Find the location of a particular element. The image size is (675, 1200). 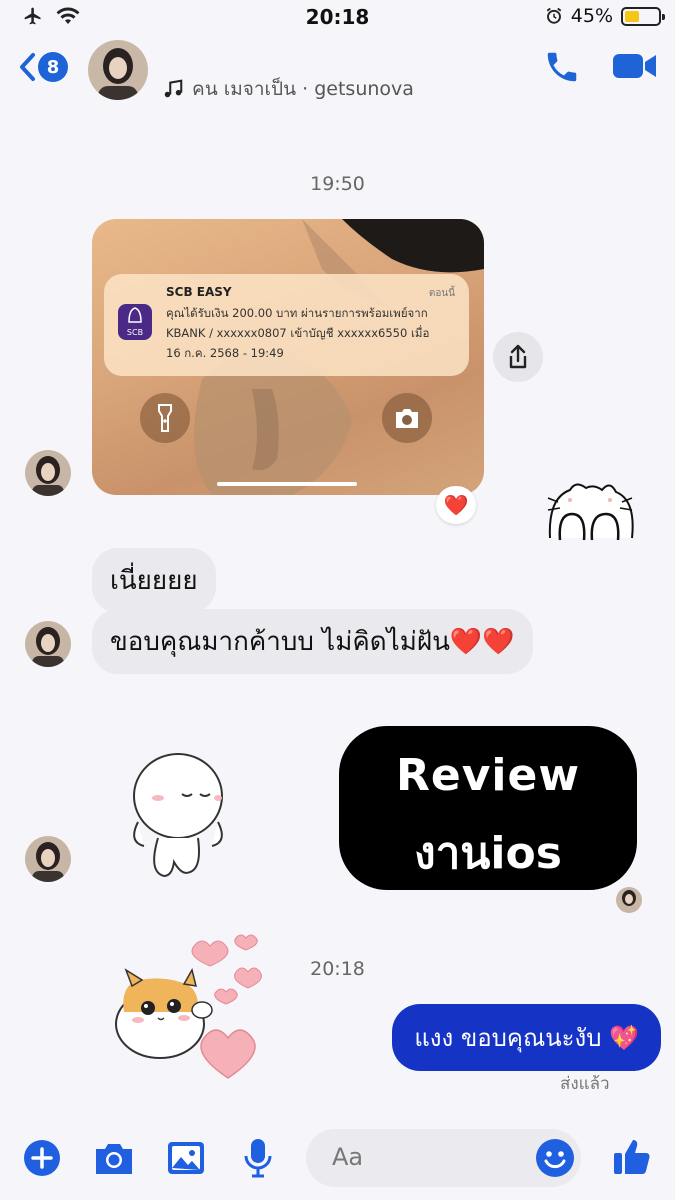

notification-app-name: SCB EASY is located at coordinates (199, 292).